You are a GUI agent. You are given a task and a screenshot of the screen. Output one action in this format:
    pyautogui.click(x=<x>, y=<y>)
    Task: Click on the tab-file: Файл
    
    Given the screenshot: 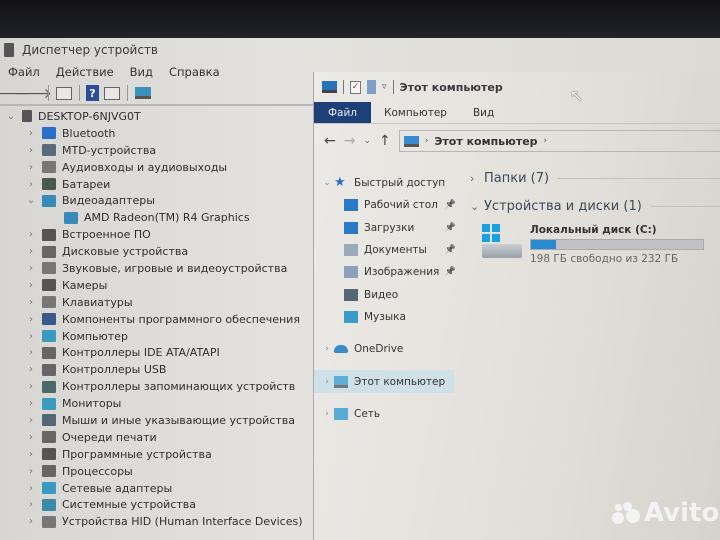 What is the action you would take?
    pyautogui.click(x=343, y=112)
    